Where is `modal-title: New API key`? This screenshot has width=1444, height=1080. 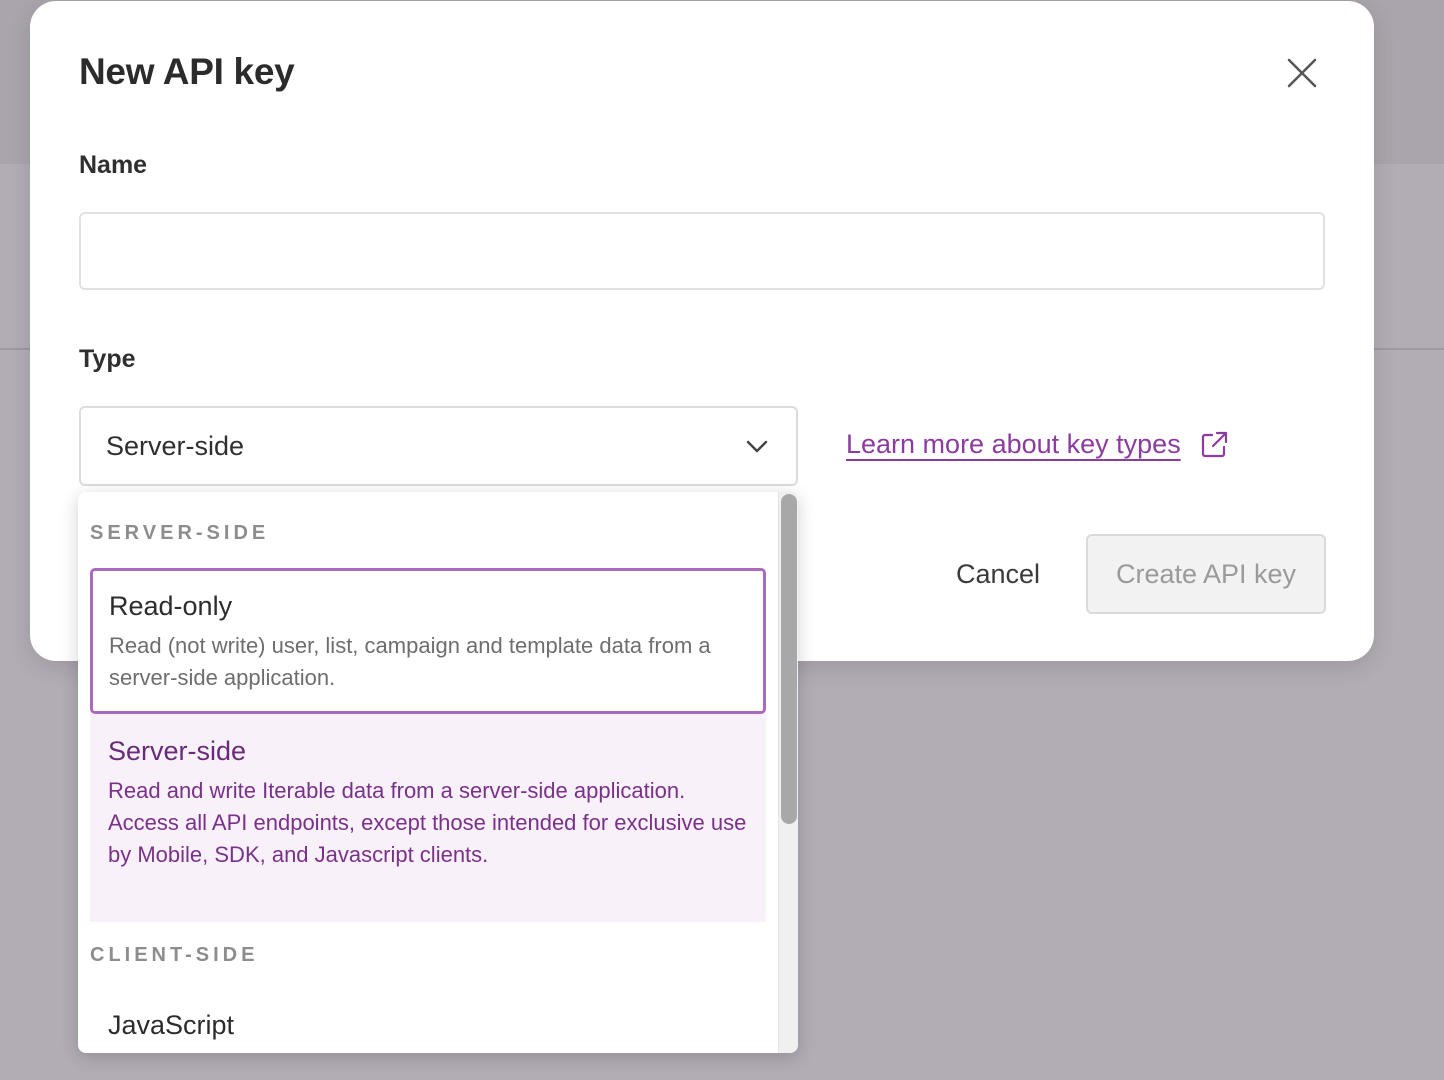 modal-title: New API key is located at coordinates (187, 71).